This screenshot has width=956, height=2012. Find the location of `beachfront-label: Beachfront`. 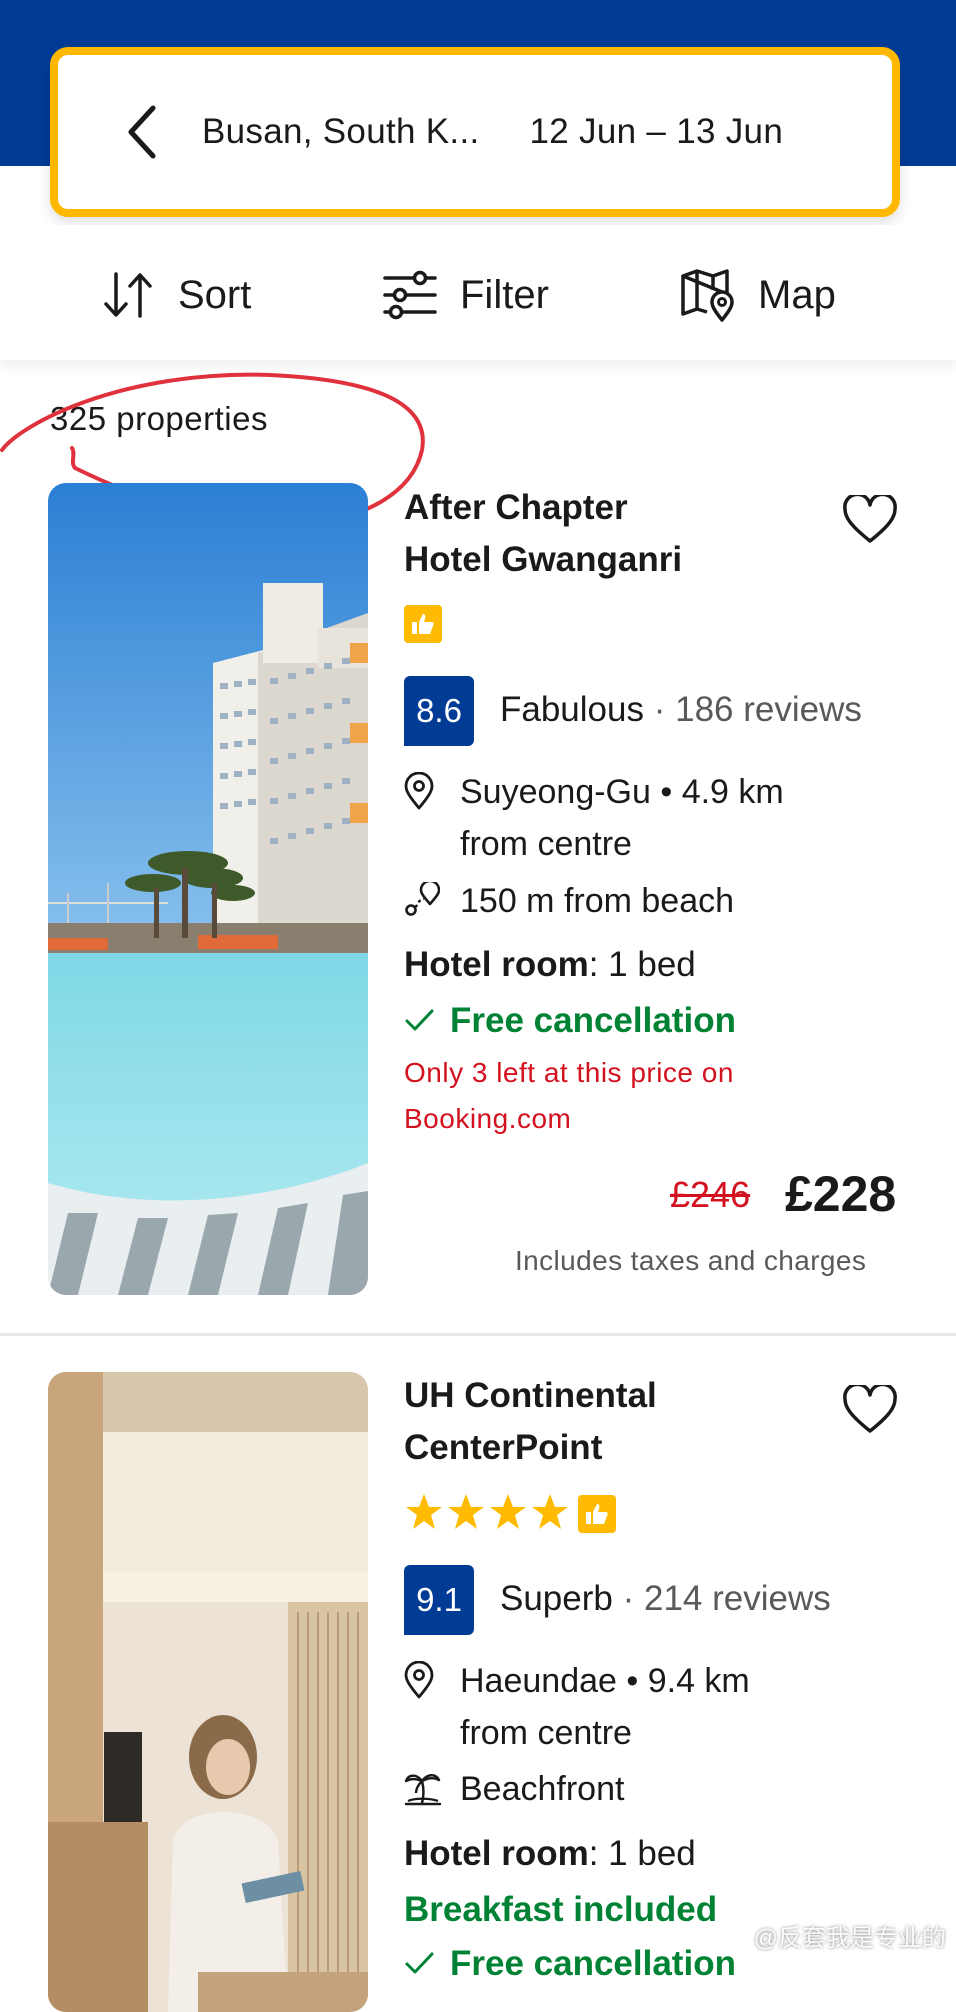

beachfront-label: Beachfront is located at coordinates (542, 1789).